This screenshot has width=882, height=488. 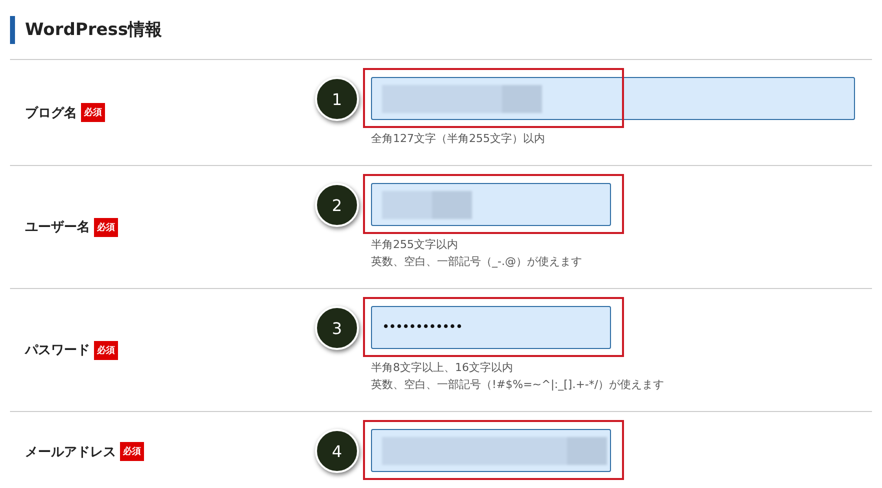 I want to click on step-number: 2, so click(x=337, y=205).